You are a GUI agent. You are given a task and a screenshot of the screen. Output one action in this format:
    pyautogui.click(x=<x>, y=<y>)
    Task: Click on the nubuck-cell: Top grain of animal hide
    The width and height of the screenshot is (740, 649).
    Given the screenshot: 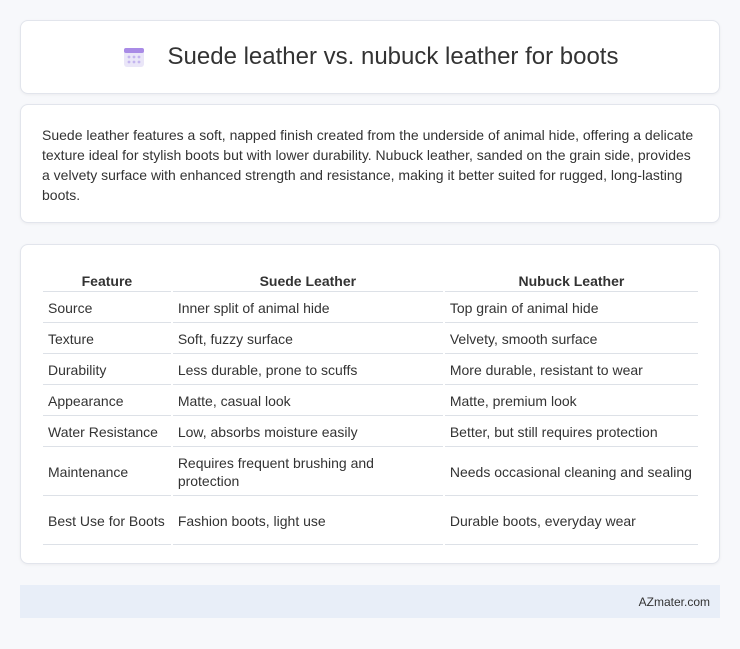 What is the action you would take?
    pyautogui.click(x=571, y=308)
    